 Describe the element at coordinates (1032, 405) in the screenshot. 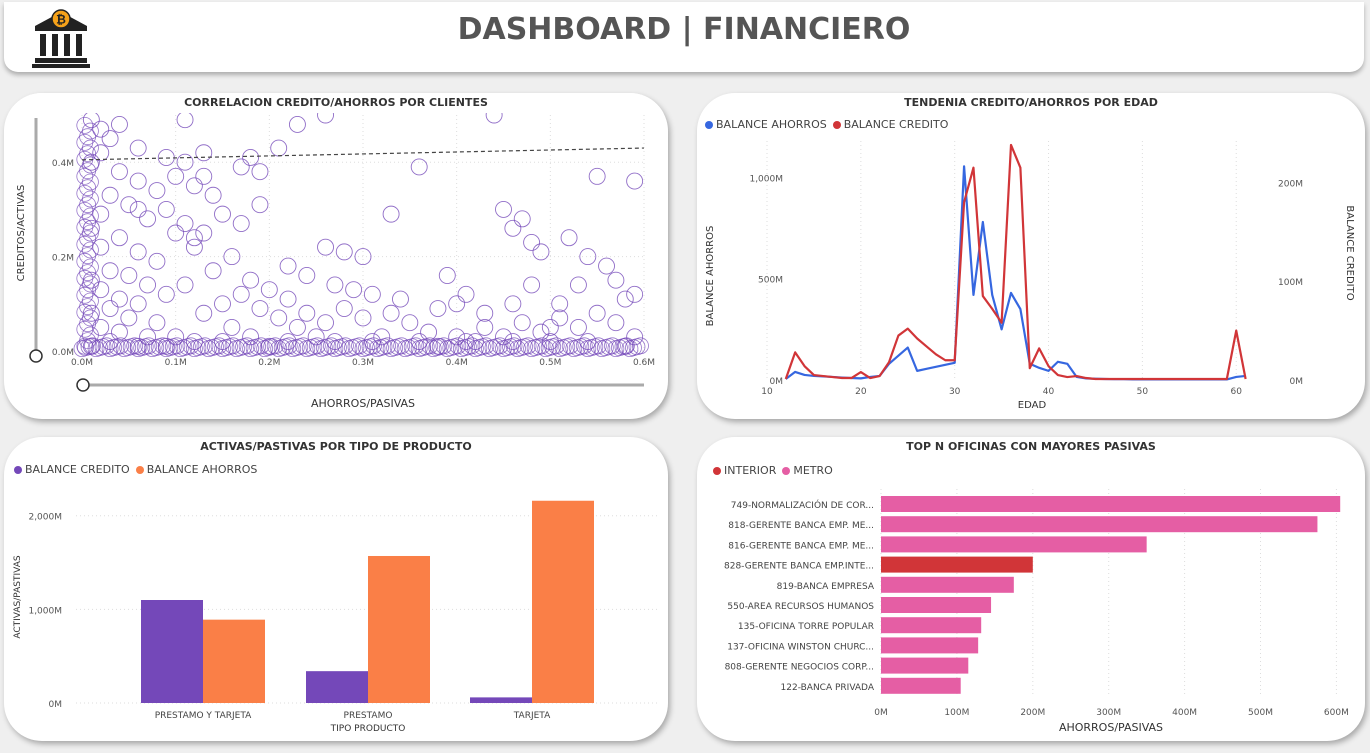

I see `x-axis-label: EDAD` at that location.